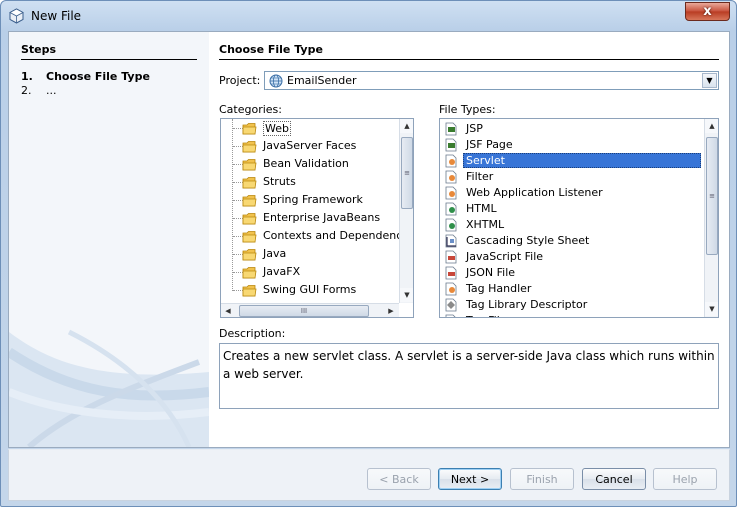  What do you see at coordinates (572, 177) in the screenshot?
I see `file-type-item: Filter` at bounding box center [572, 177].